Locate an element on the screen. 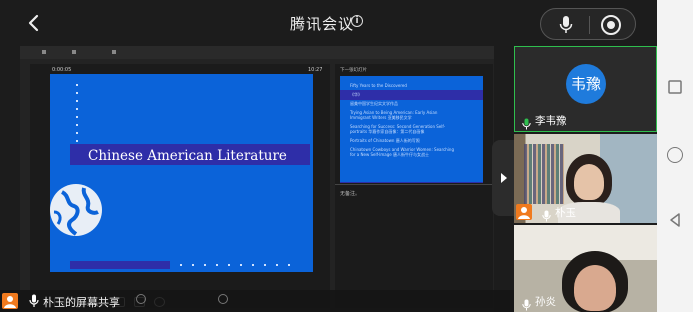 This screenshot has height=312, width=693. meeting-title: 腾讯会议 is located at coordinates (322, 24).